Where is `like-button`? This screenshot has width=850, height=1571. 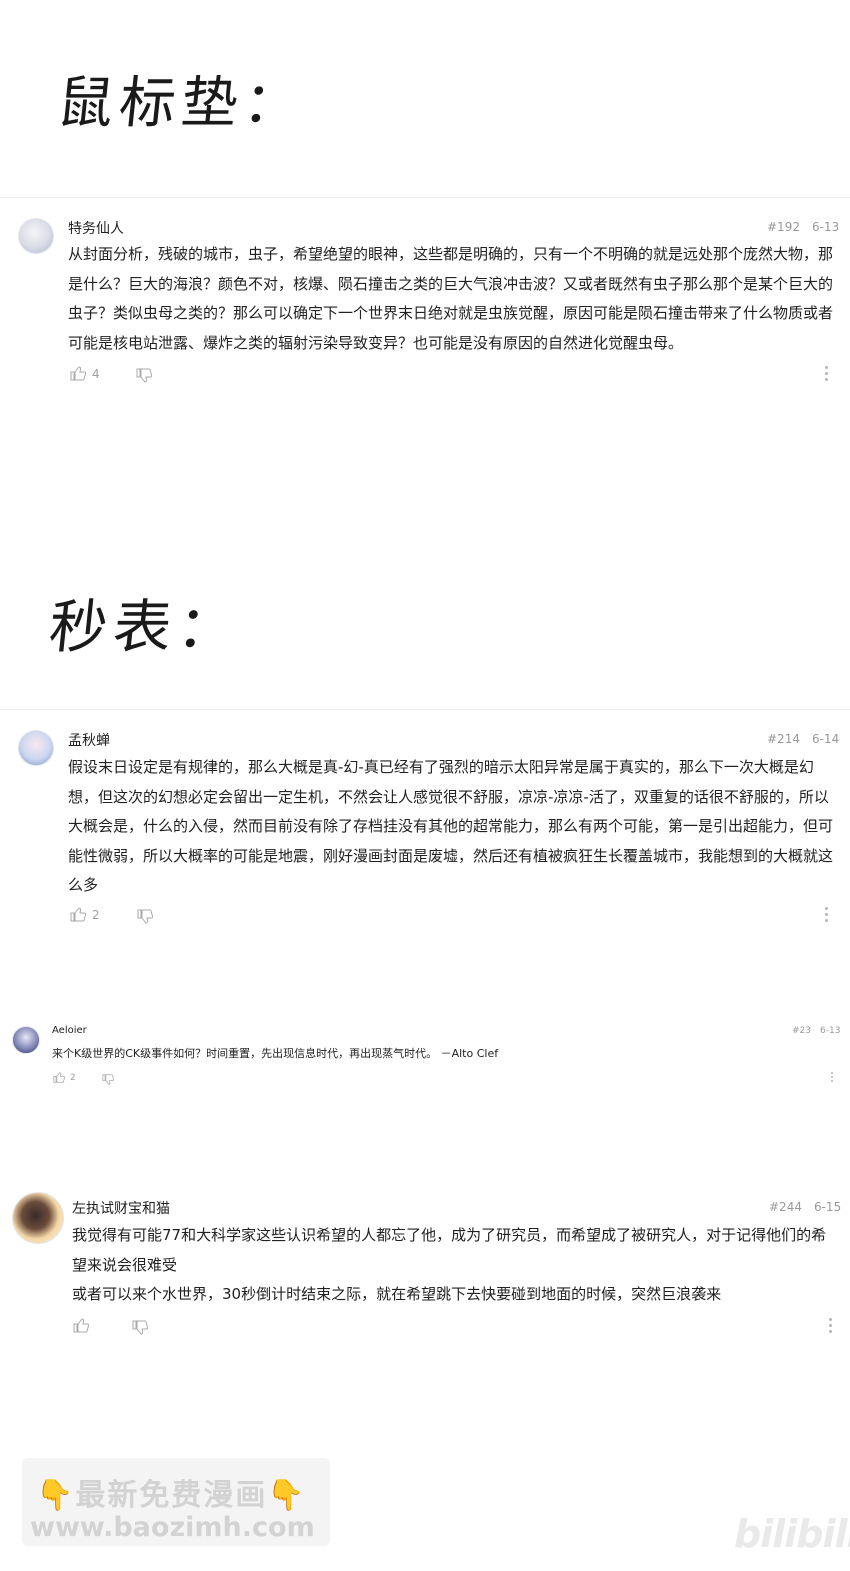 like-button is located at coordinates (84, 1325).